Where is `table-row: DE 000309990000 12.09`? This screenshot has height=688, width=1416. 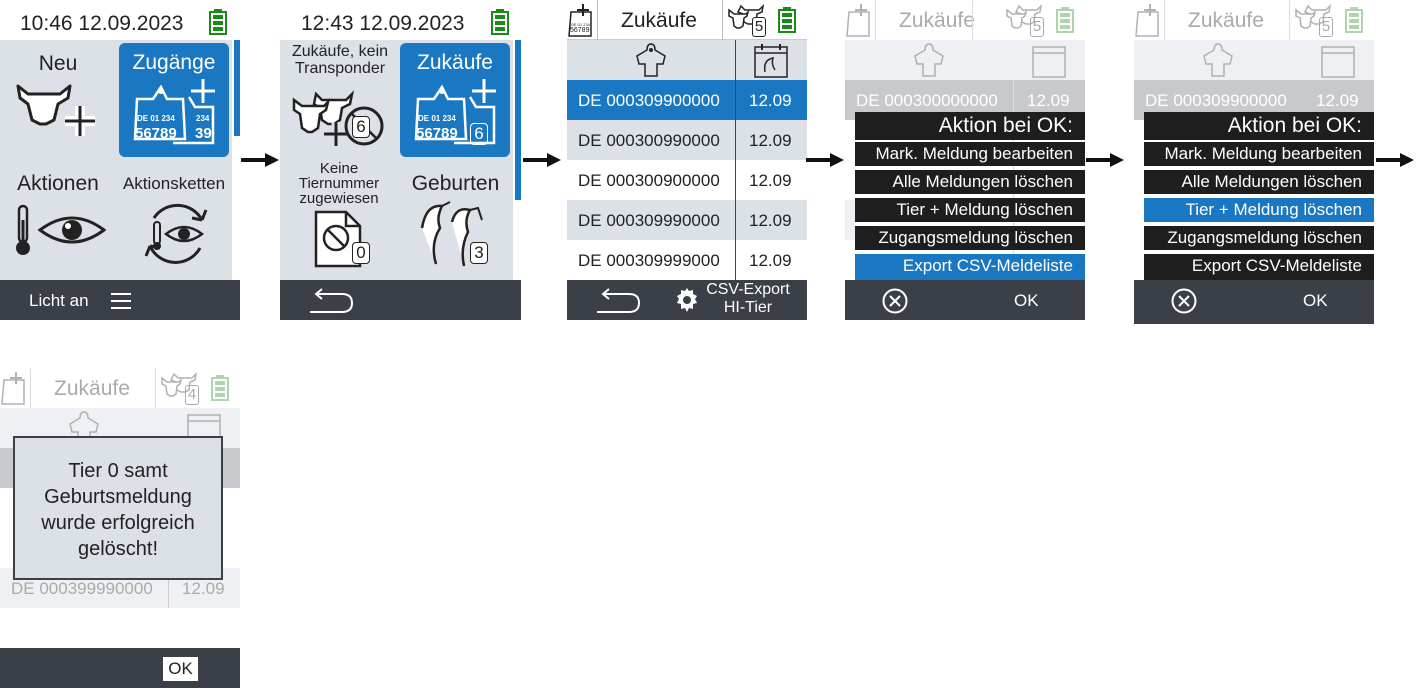
table-row: DE 000309990000 12.09 is located at coordinates (687, 220).